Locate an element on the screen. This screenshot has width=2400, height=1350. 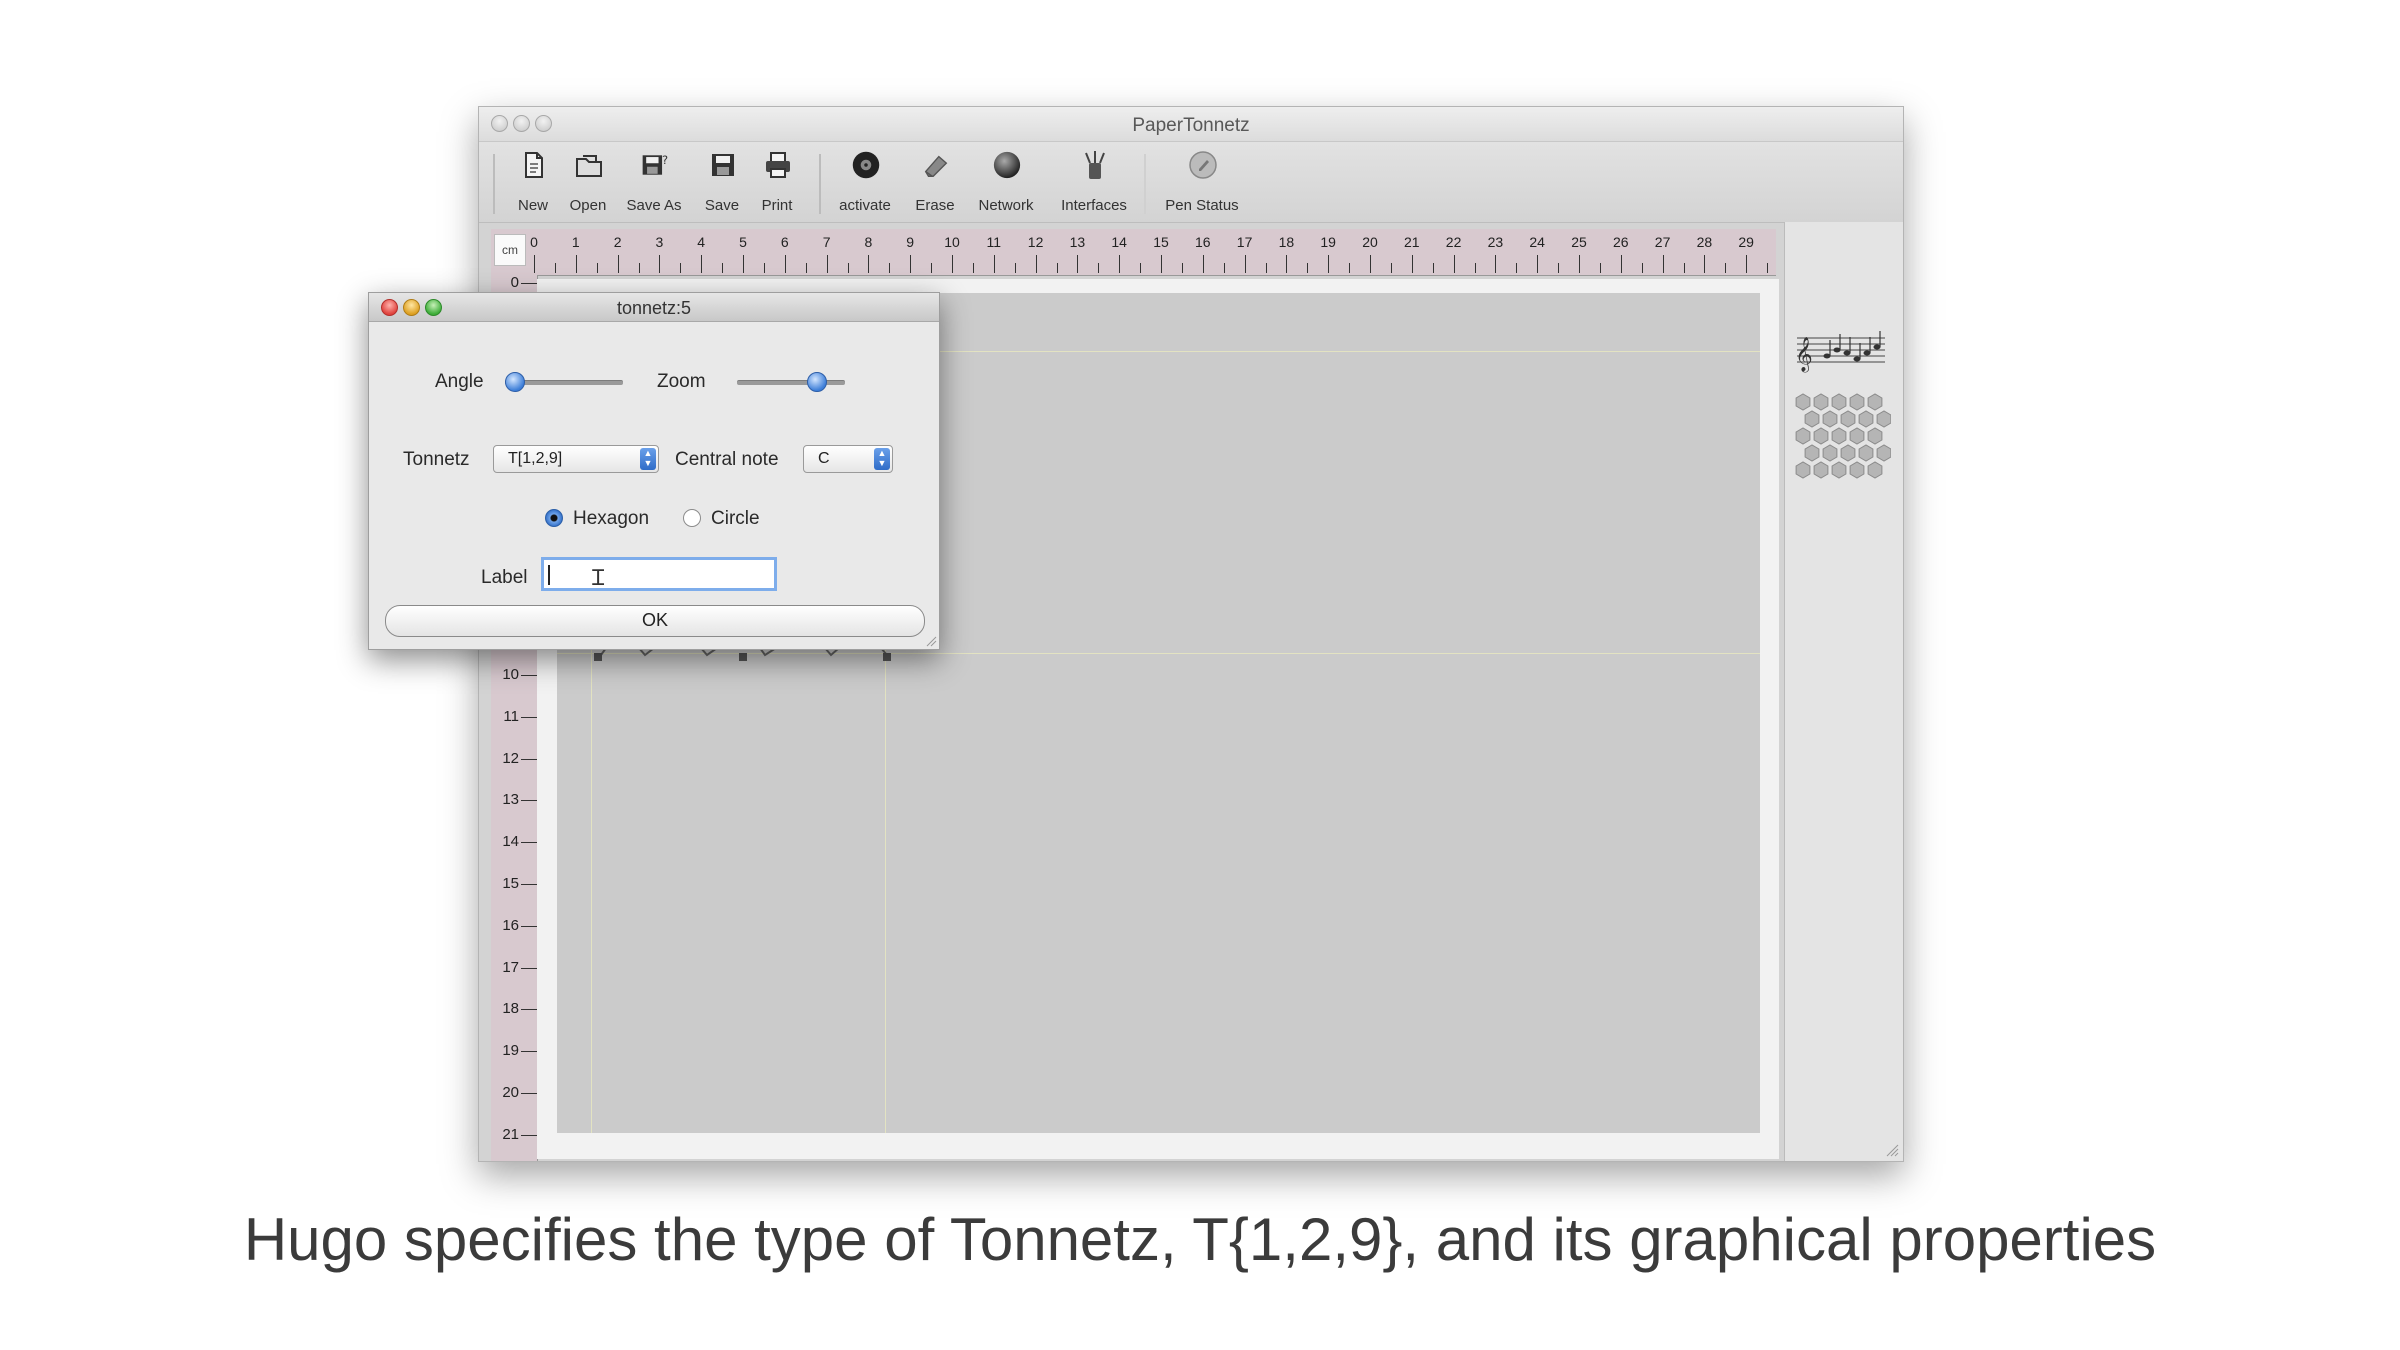
zoom-slider is located at coordinates (791, 382).